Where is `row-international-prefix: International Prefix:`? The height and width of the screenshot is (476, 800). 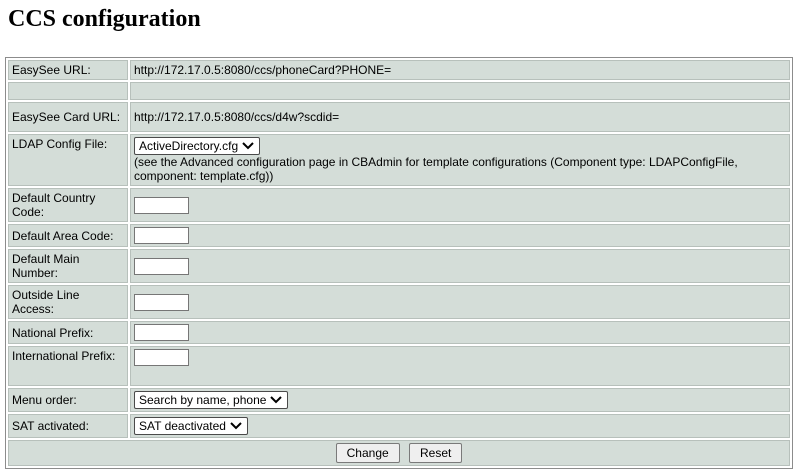 row-international-prefix: International Prefix: is located at coordinates (399, 366).